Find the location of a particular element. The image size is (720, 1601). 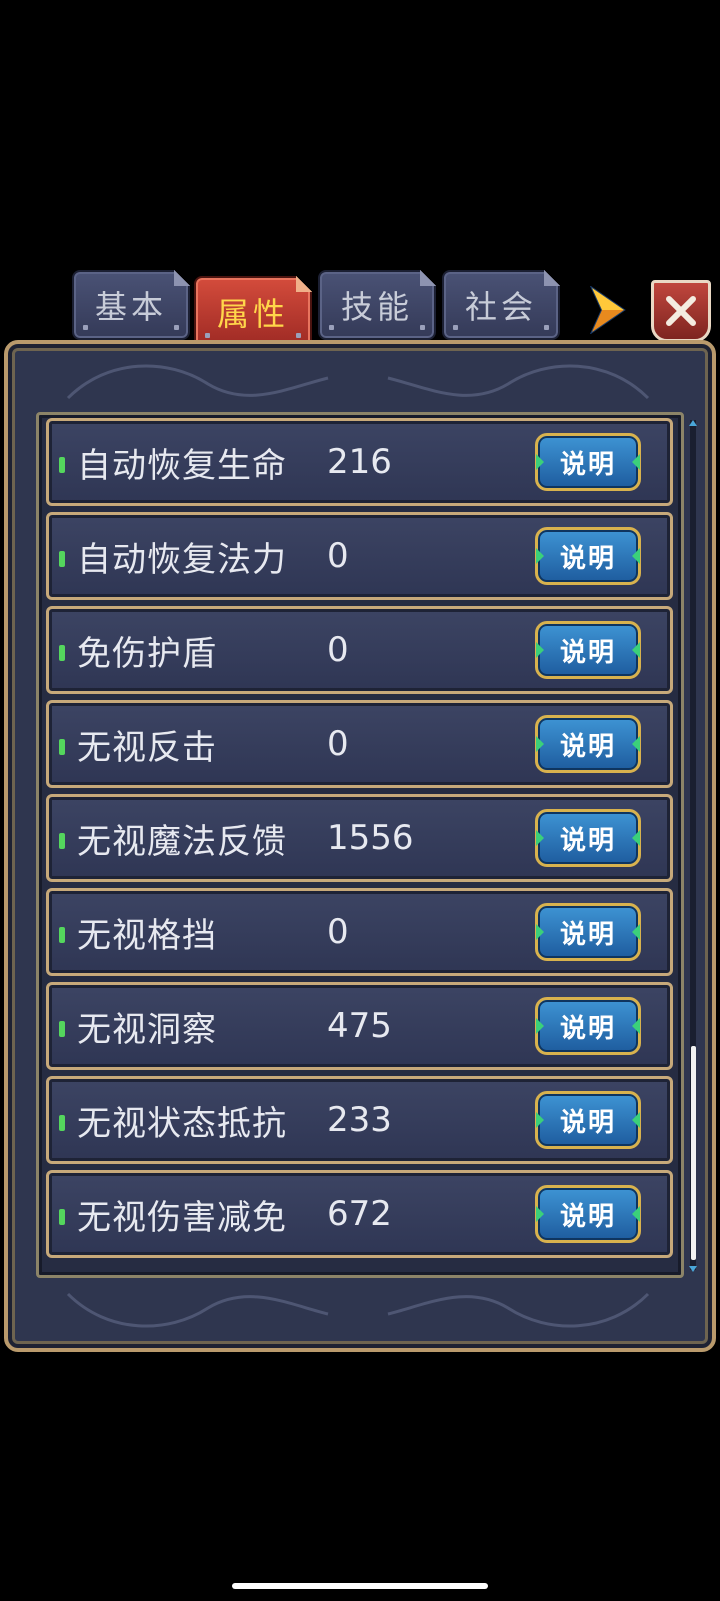

attribute-name: 无视魔法反馈 is located at coordinates (182, 841).